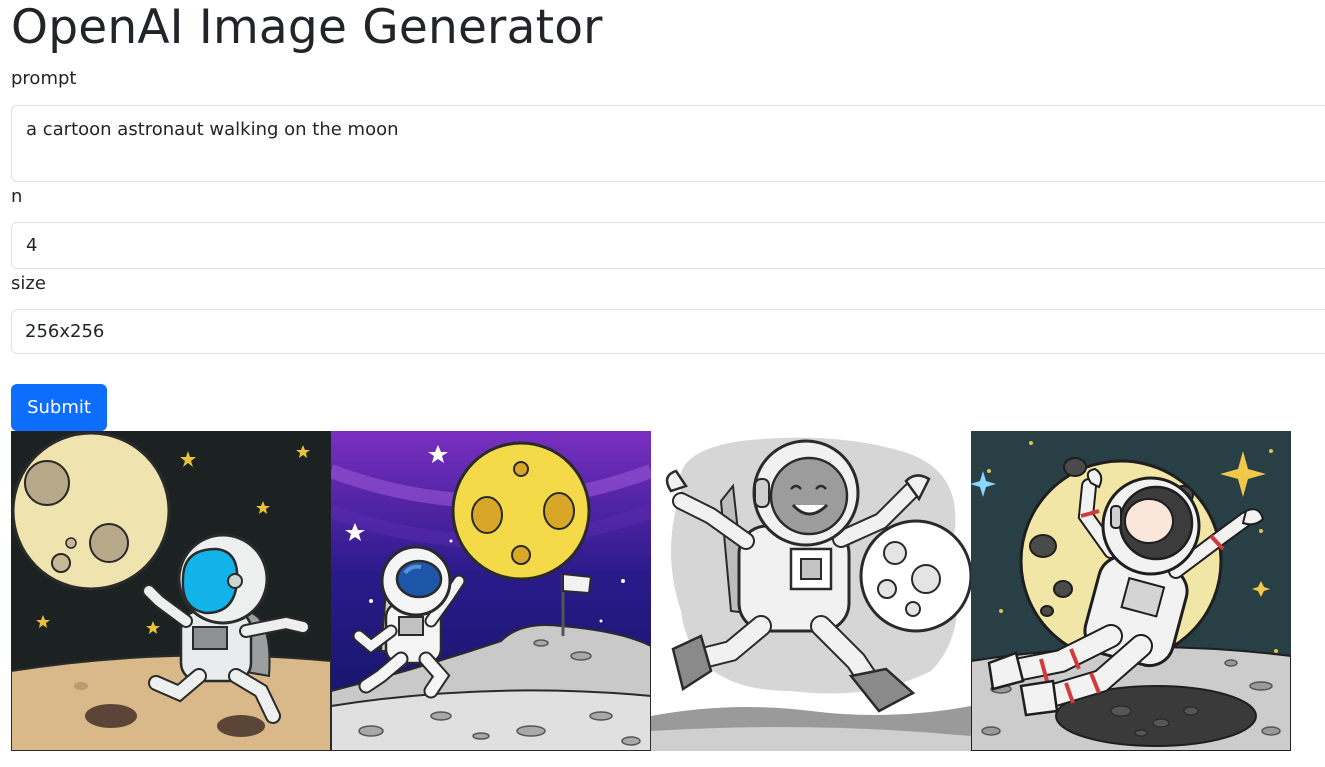  What do you see at coordinates (811, 591) in the screenshot?
I see `astronaut-running-sketch-image` at bounding box center [811, 591].